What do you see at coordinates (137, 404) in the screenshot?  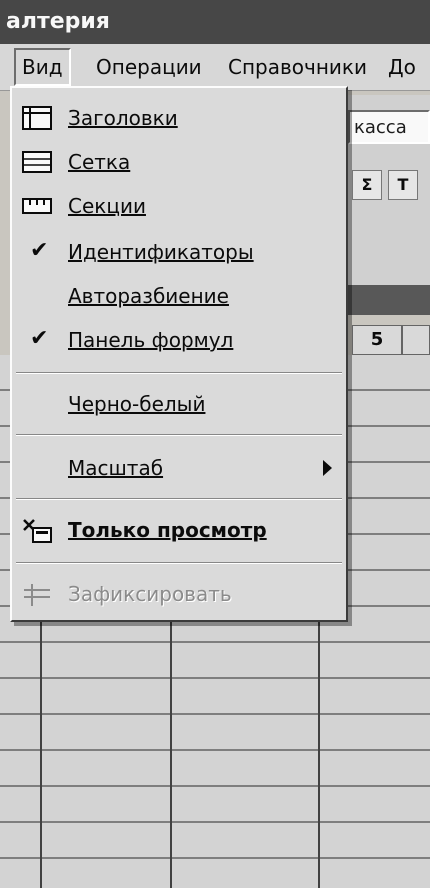 I see `menu-item-label: Черно-белый` at bounding box center [137, 404].